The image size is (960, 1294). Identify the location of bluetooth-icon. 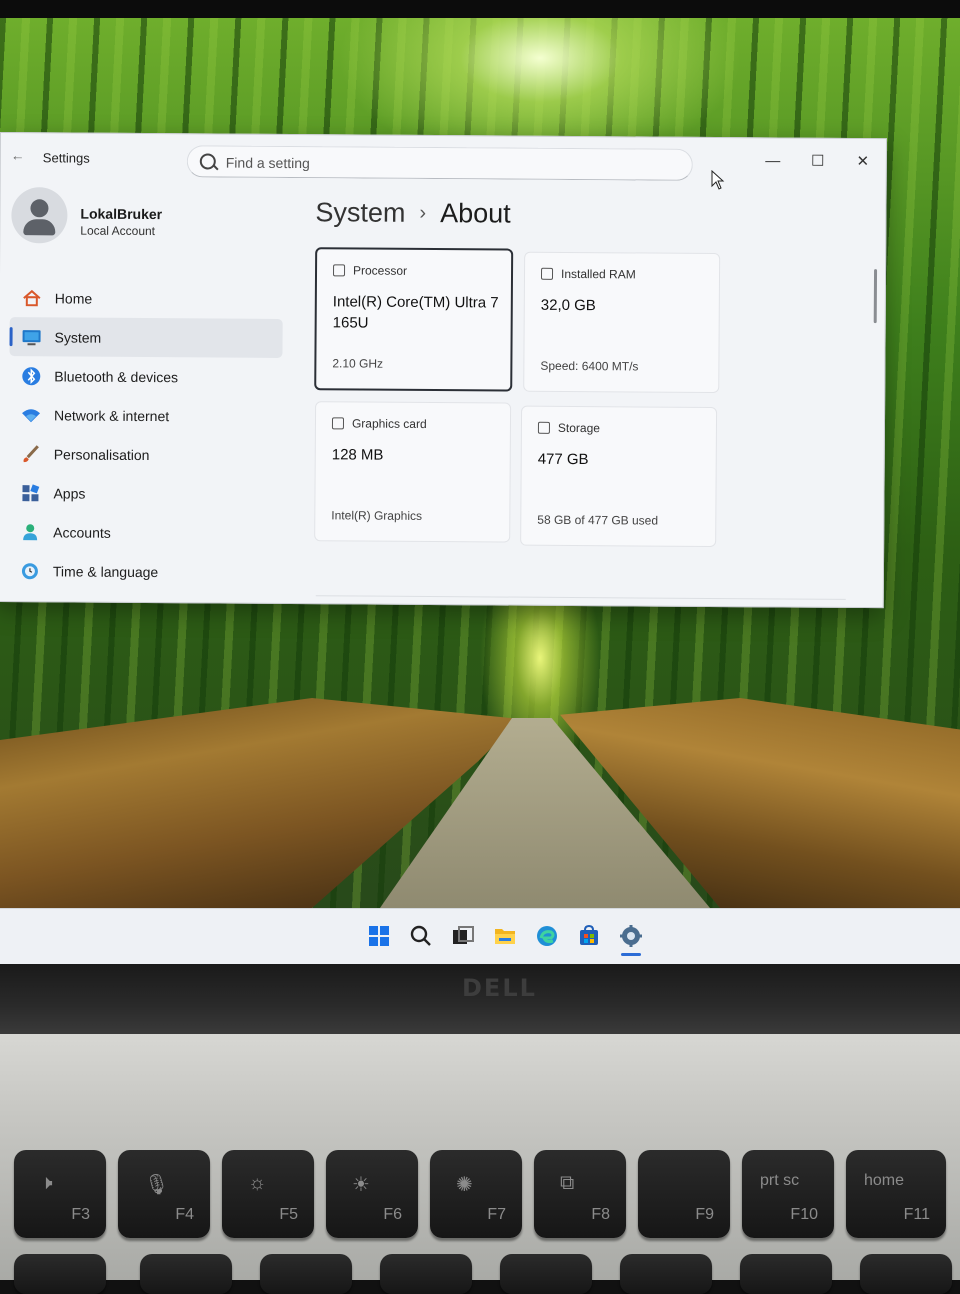
(31, 376).